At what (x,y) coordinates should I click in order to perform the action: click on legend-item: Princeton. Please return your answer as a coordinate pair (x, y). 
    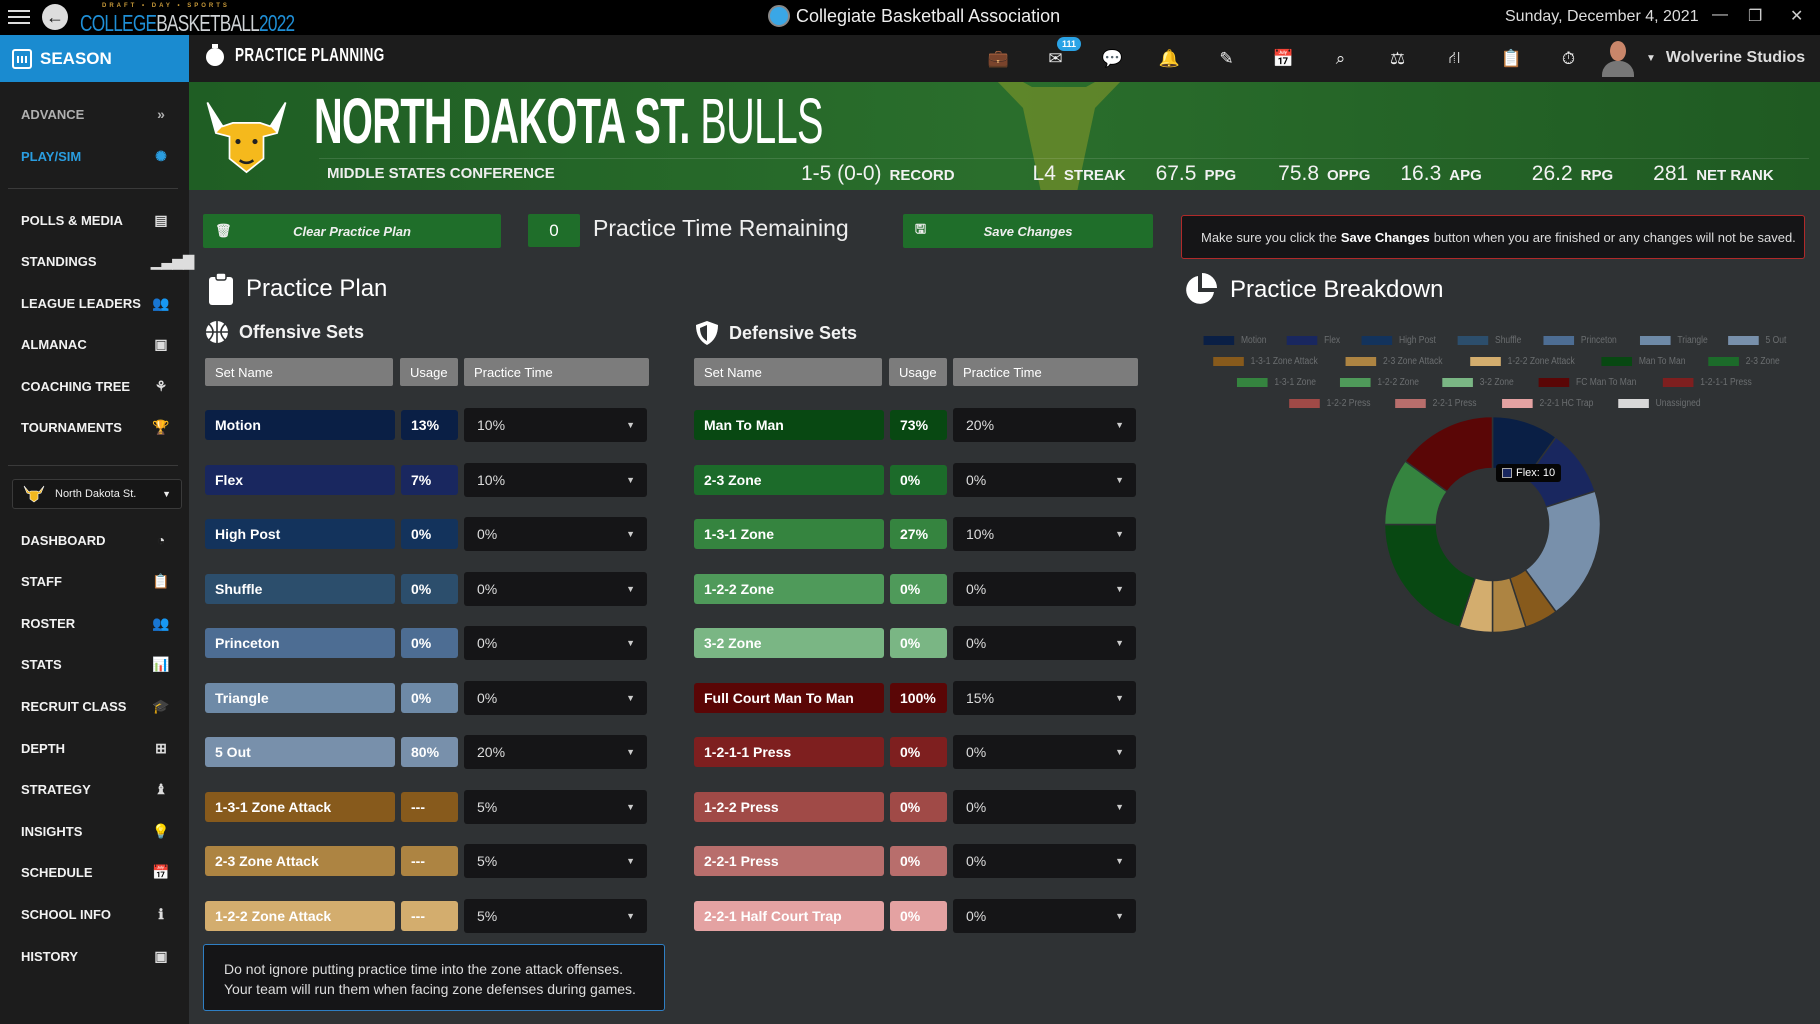
    Looking at the image, I should click on (1580, 340).